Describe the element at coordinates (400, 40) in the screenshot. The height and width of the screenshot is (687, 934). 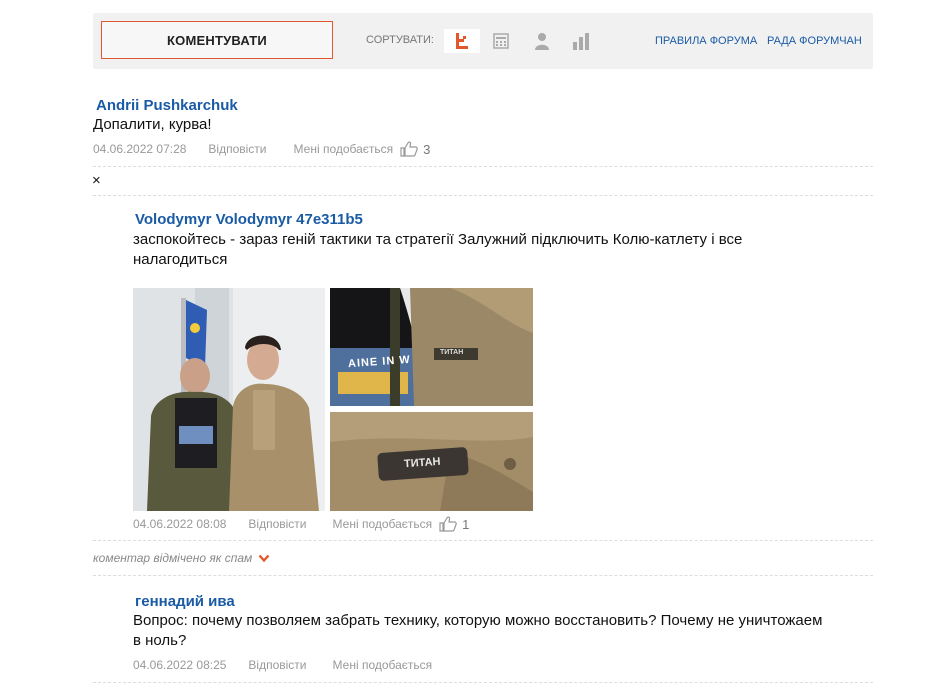
I see `sort-label: СОРТУВАТИ:` at that location.